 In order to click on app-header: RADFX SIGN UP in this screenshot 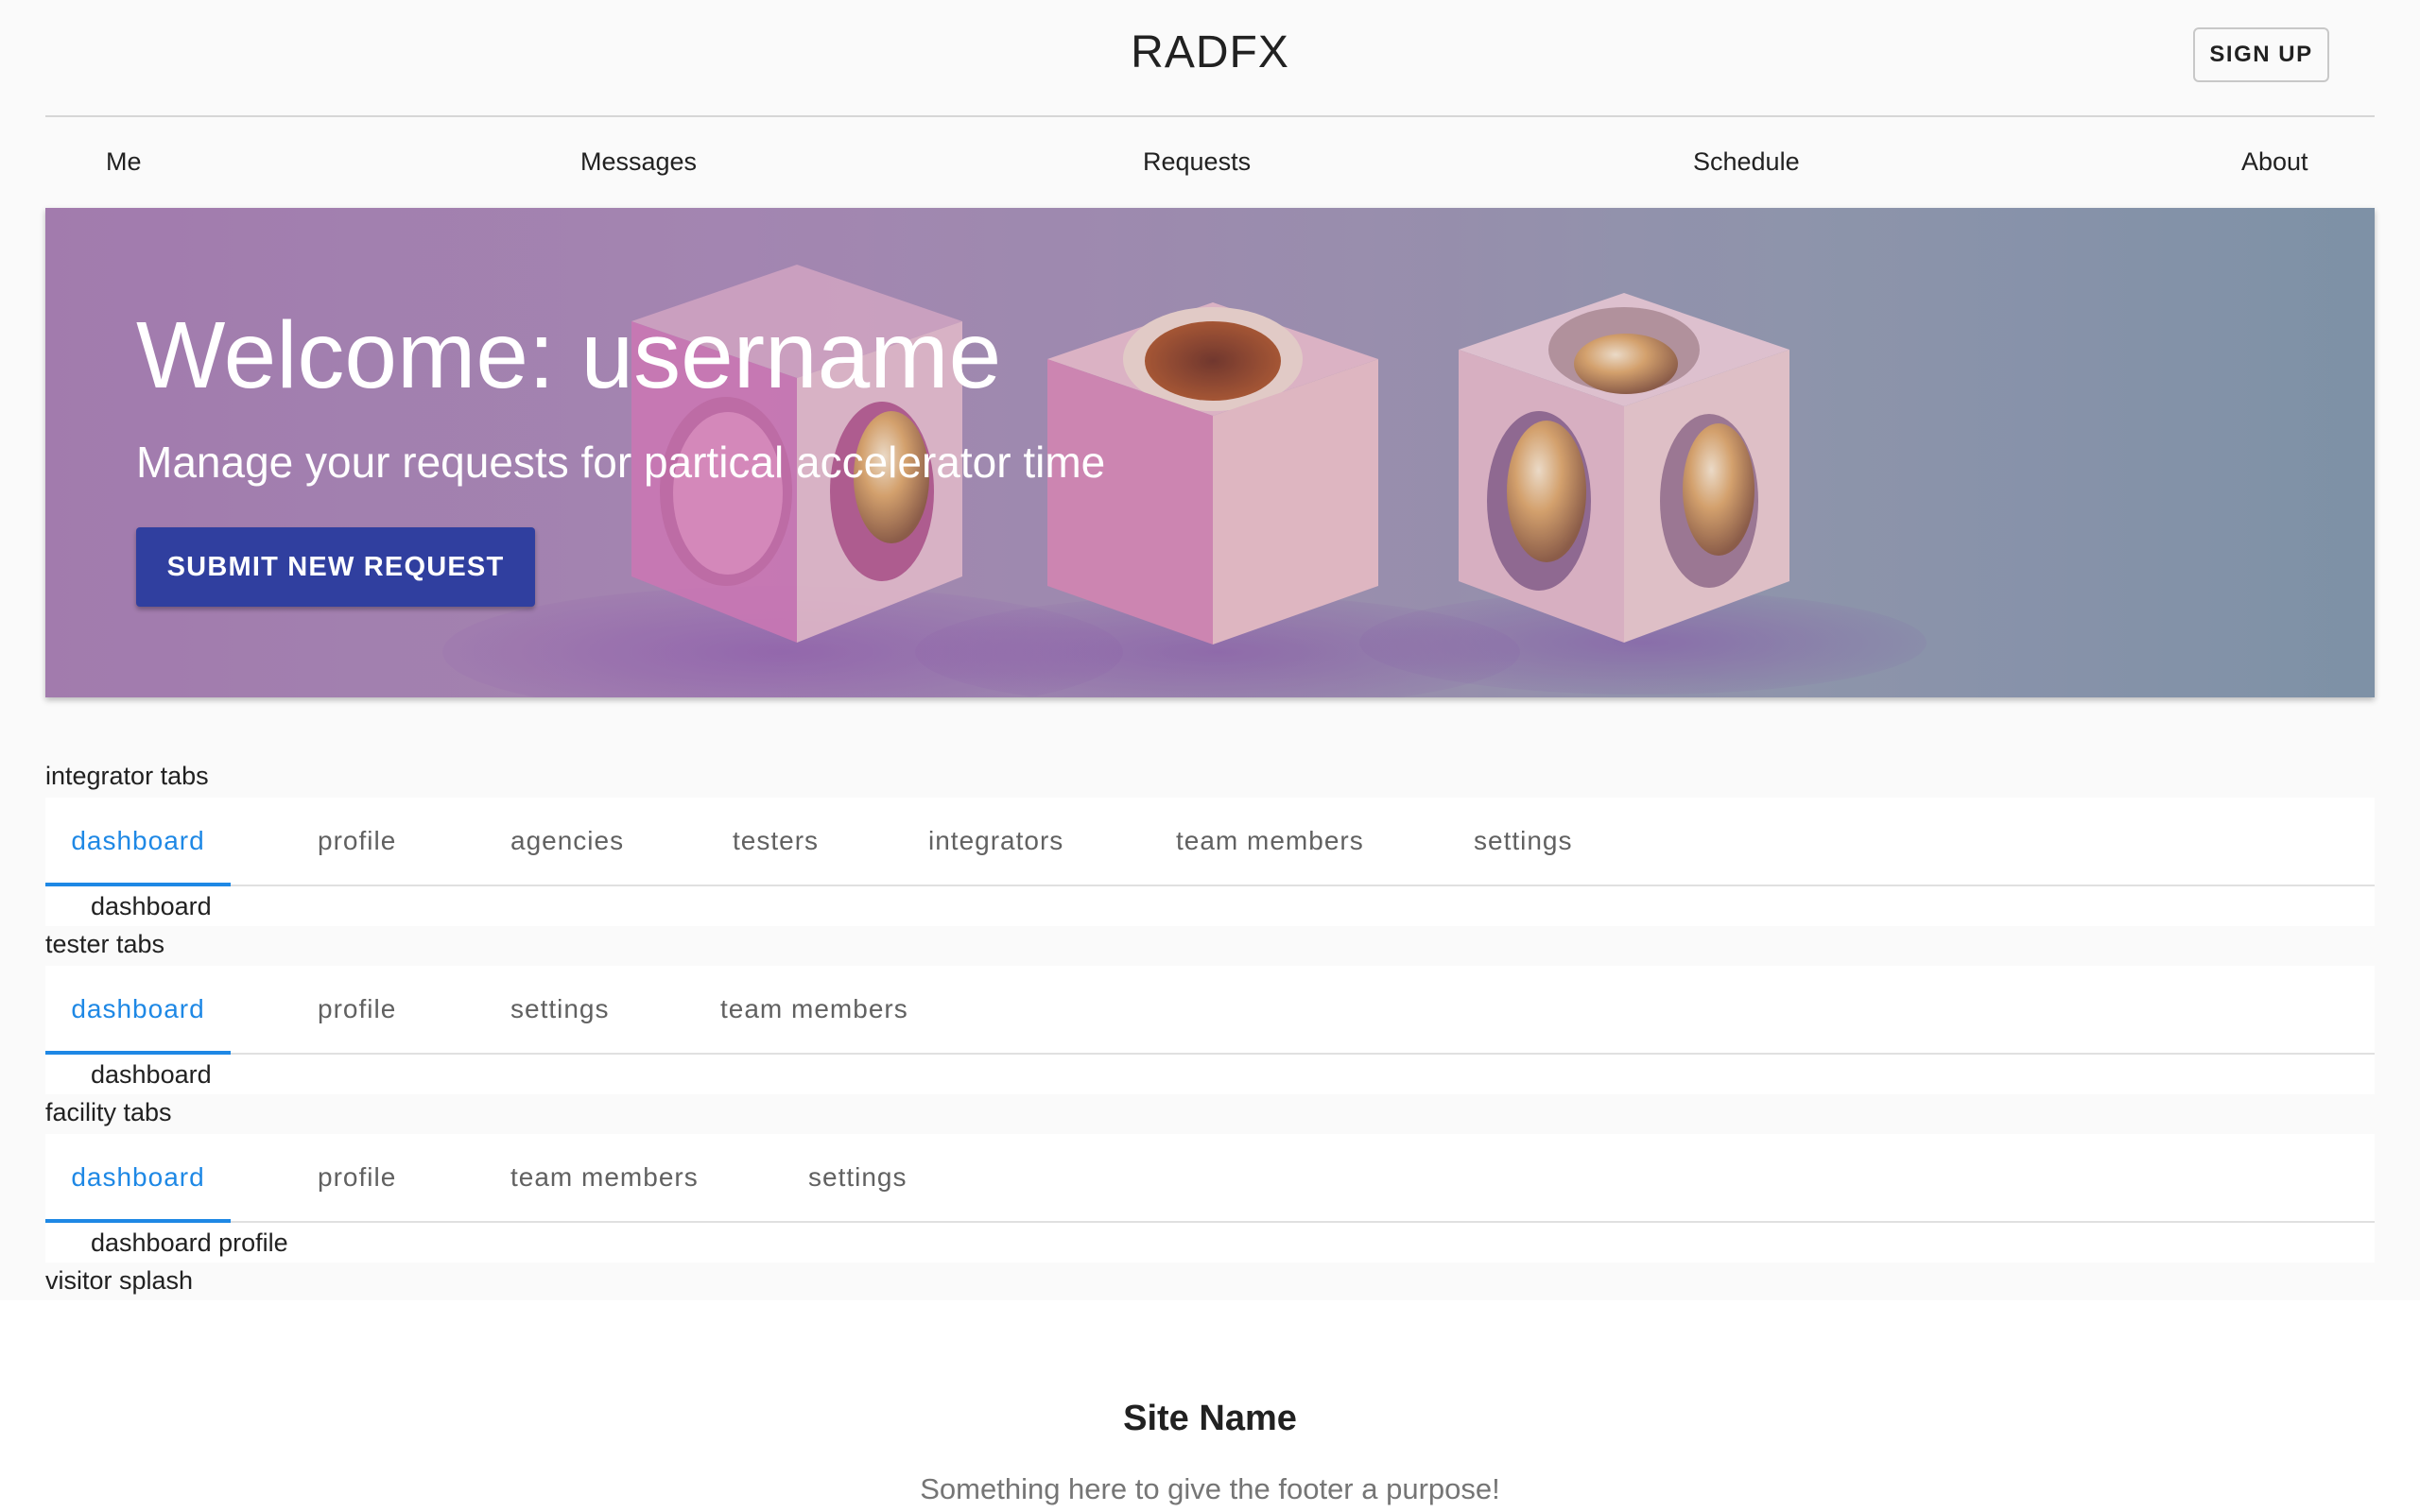, I will do `click(1210, 58)`.